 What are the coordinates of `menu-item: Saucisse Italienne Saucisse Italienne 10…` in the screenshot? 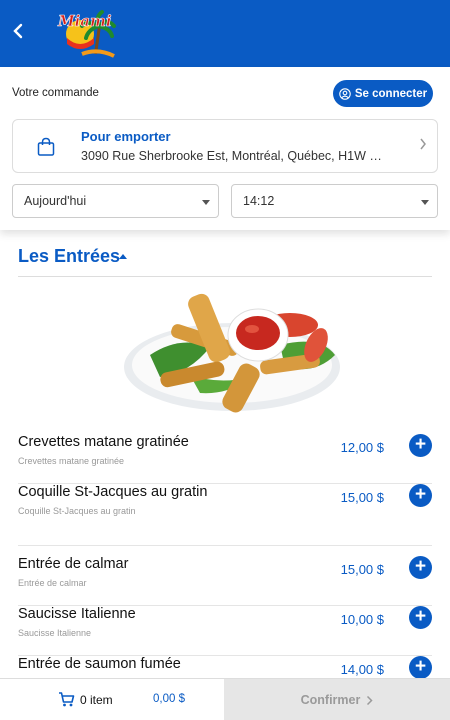 It's located at (225, 631).